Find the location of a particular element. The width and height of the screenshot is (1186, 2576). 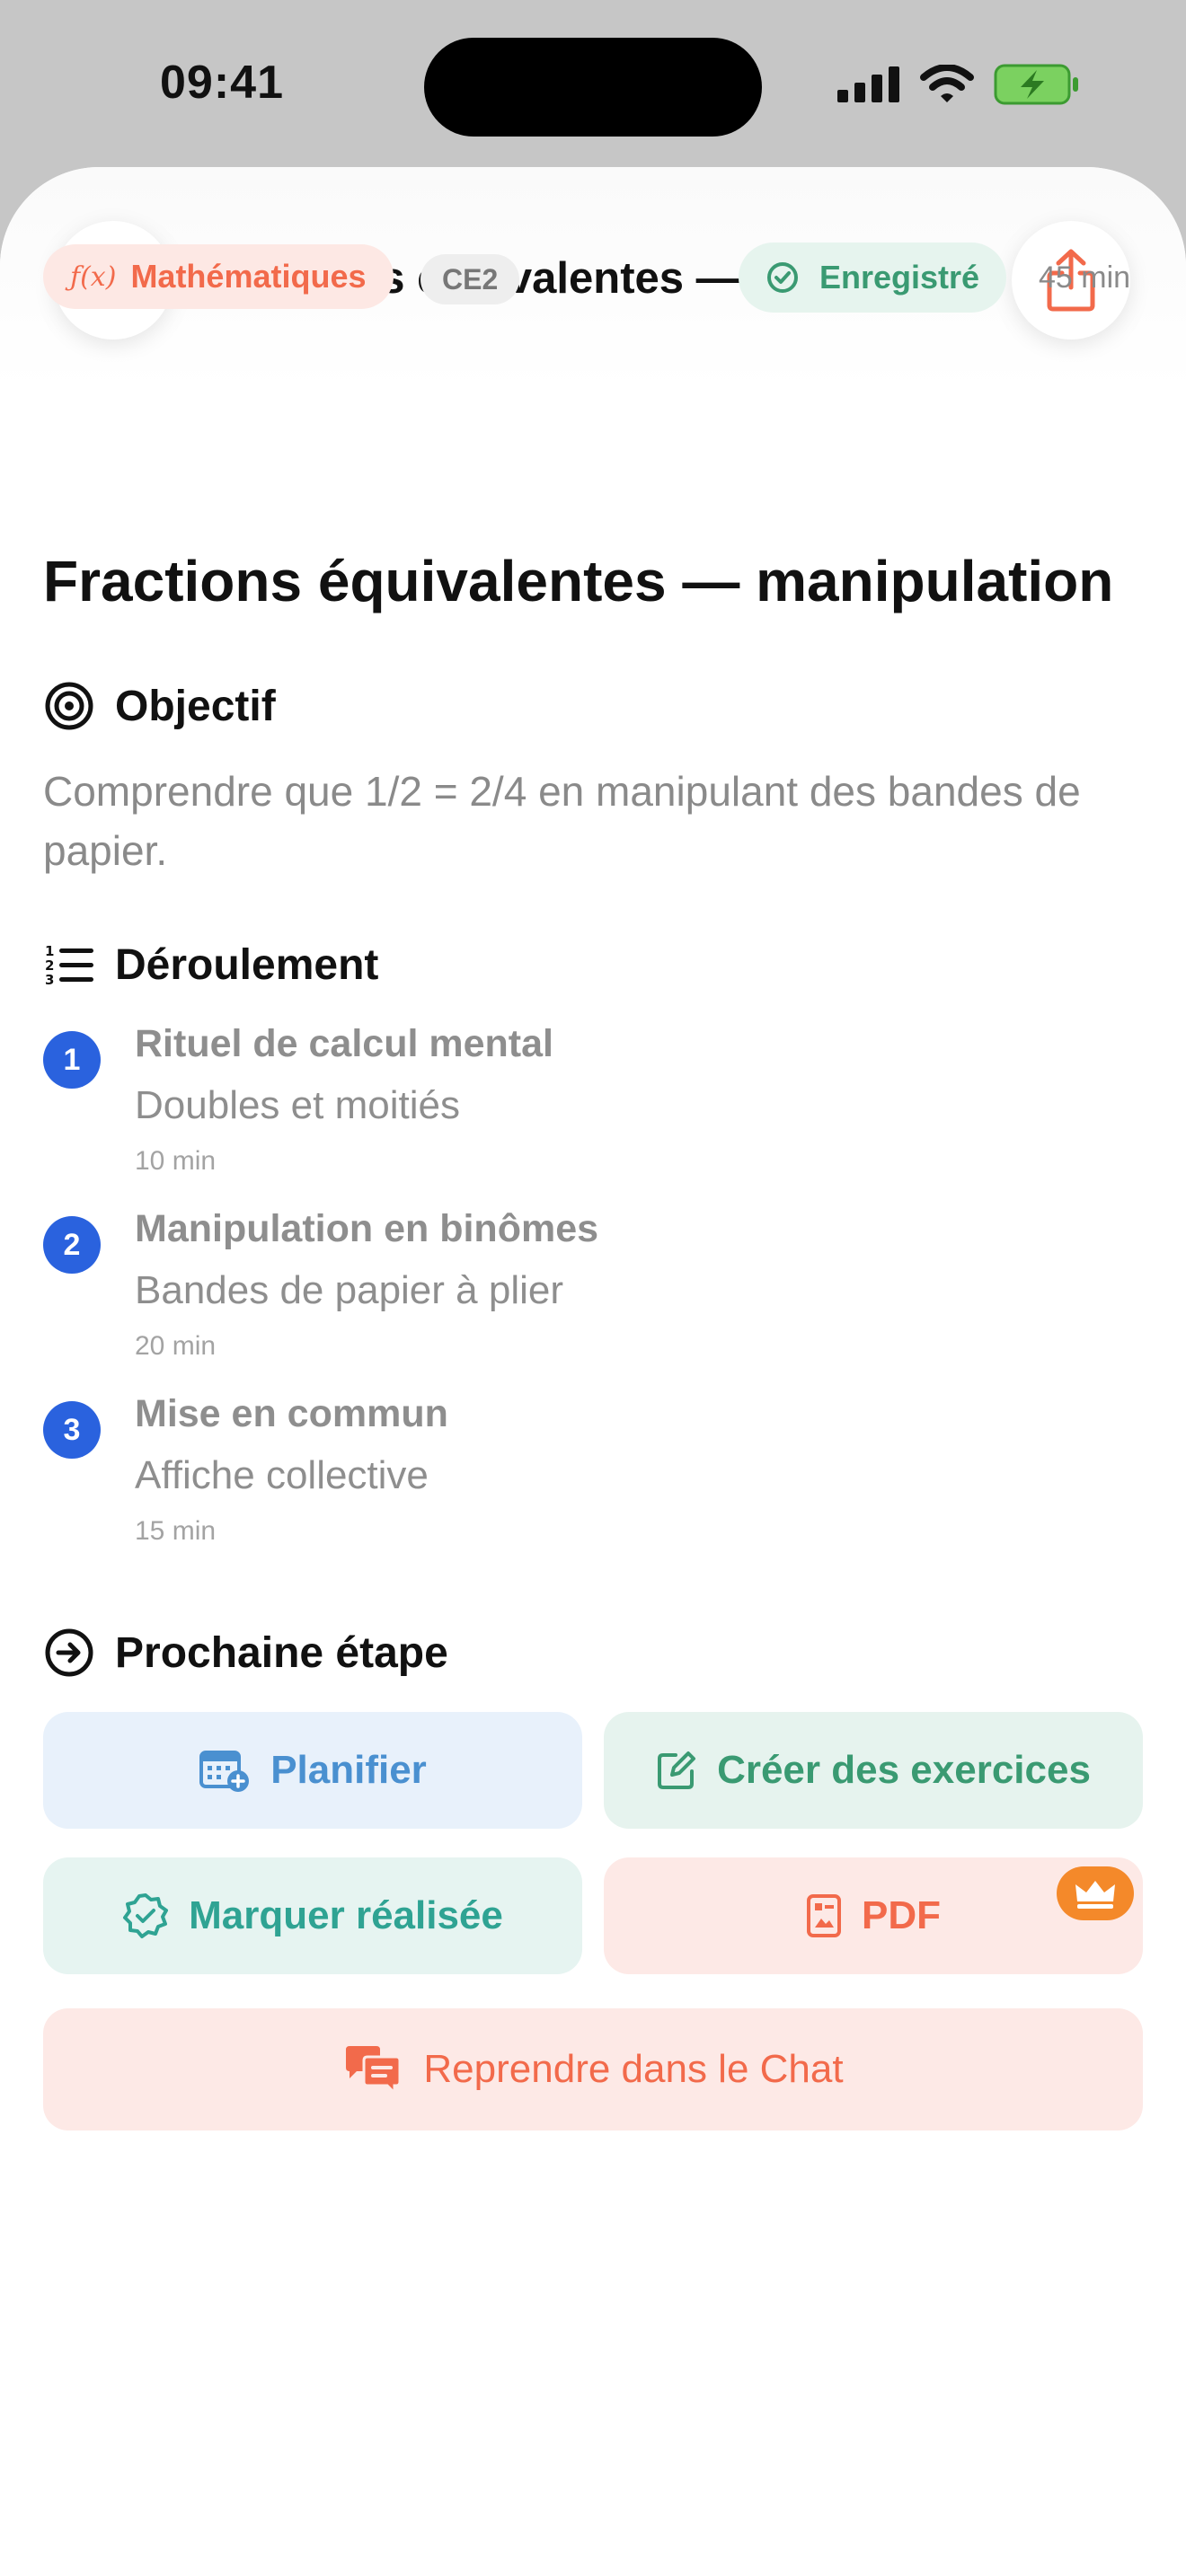

pdf-button: PDF is located at coordinates (873, 1915).